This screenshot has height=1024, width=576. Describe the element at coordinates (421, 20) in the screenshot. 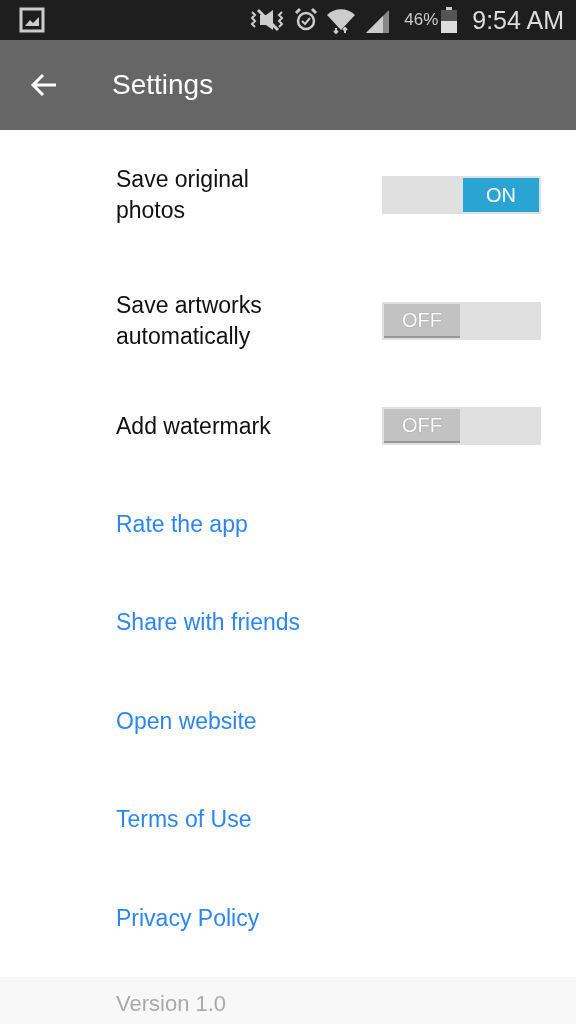

I see `battery-percentage: 46%` at that location.